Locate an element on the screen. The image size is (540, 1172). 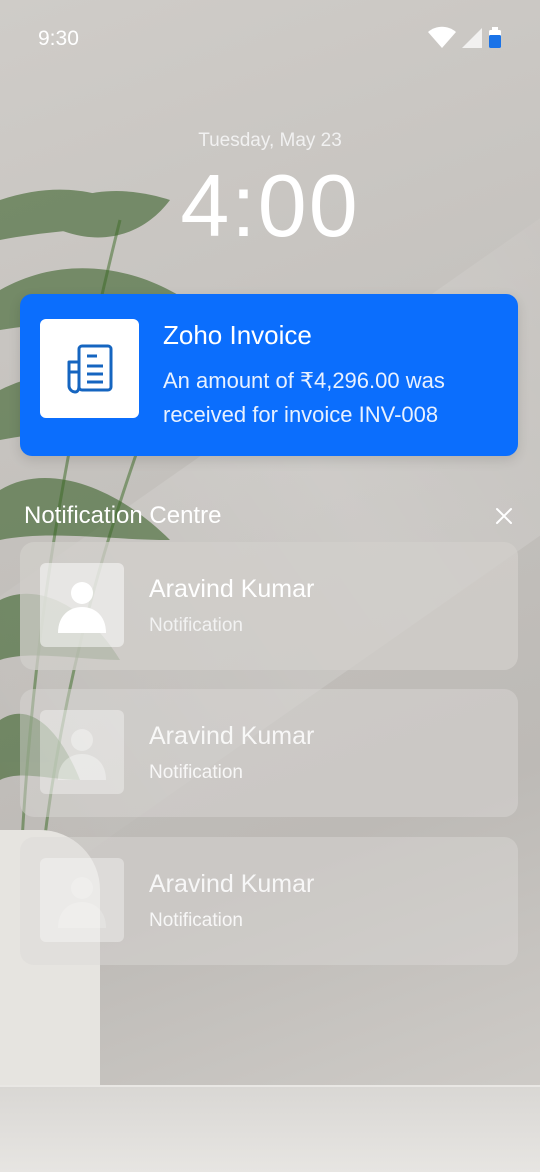
close-icon is located at coordinates (504, 516).